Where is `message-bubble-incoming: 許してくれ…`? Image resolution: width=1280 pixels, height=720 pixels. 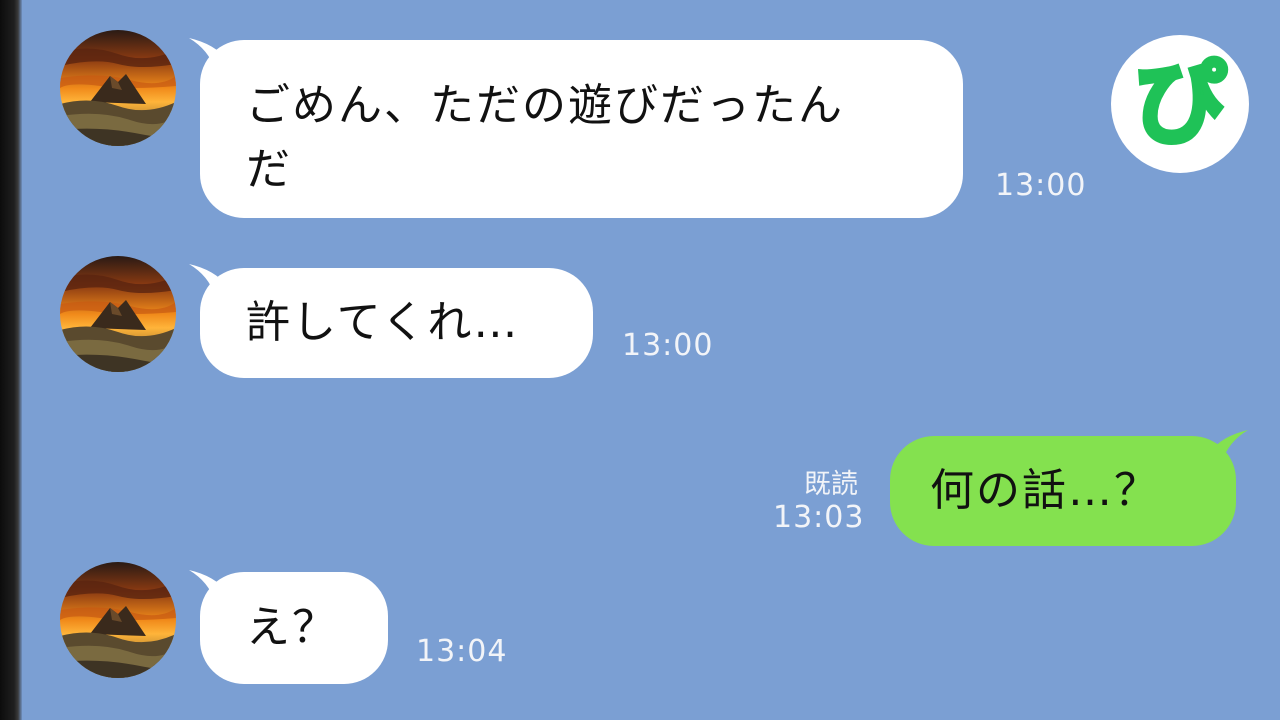
message-bubble-incoming: 許してくれ… is located at coordinates (396, 323).